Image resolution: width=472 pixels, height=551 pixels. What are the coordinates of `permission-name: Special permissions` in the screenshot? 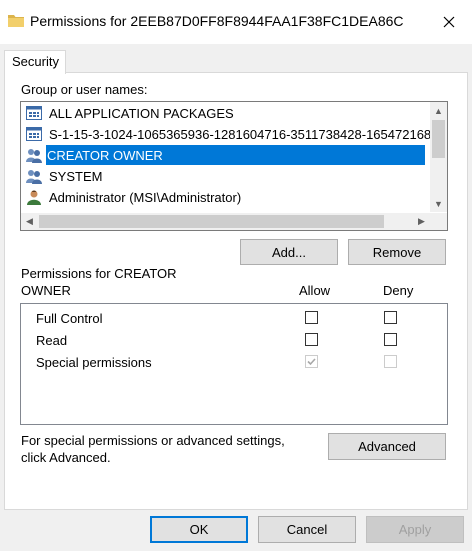 It's located at (94, 362).